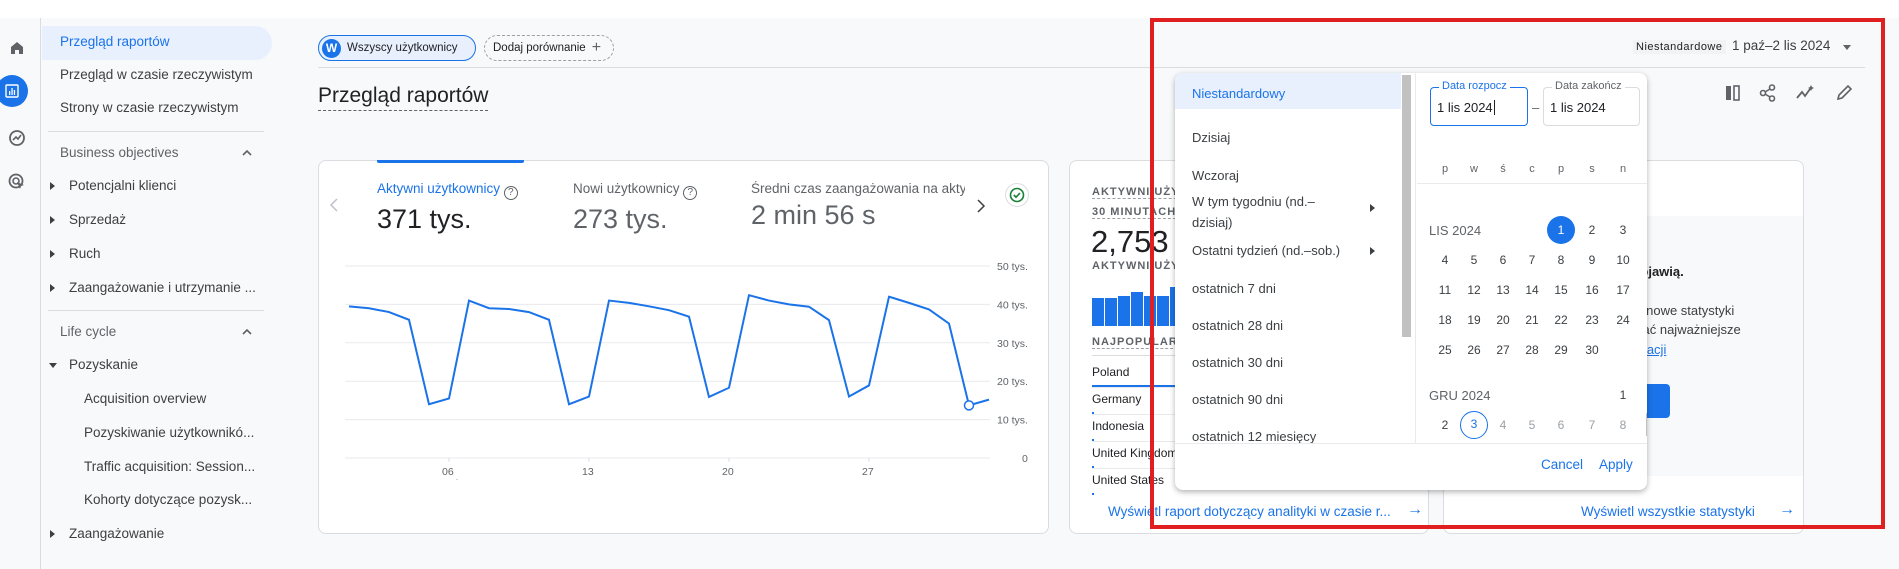  Describe the element at coordinates (122, 185) in the screenshot. I see `nav-item-leads: Potencjalni klienci` at that location.